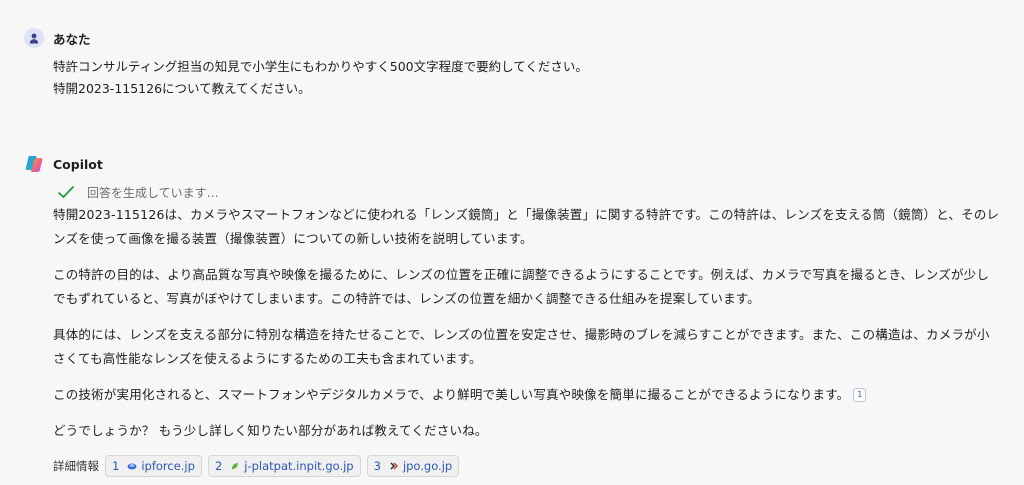 This screenshot has width=1024, height=485. Describe the element at coordinates (427, 466) in the screenshot. I see `source-label: jpo.go.jp` at that location.